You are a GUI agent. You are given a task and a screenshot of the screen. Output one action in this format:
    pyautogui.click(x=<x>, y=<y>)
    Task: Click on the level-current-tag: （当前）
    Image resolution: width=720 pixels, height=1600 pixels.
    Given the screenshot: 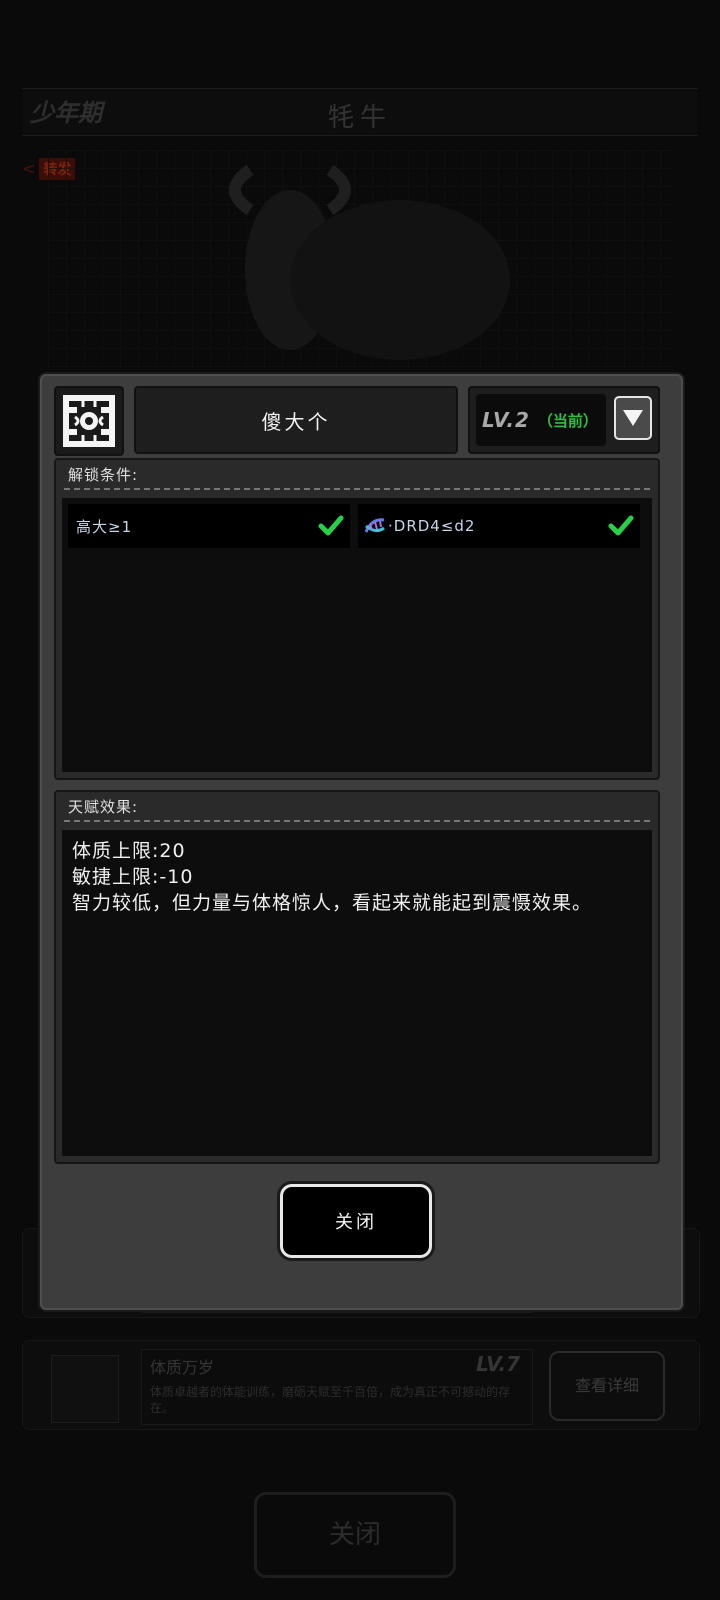 What is the action you would take?
    pyautogui.click(x=567, y=420)
    